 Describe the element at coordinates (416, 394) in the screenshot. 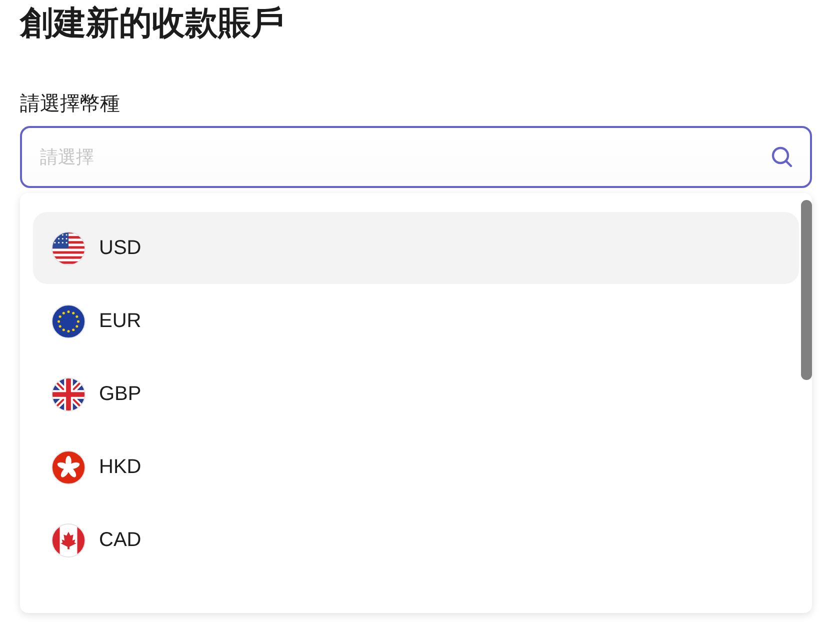

I see `currency-option: GBP` at that location.